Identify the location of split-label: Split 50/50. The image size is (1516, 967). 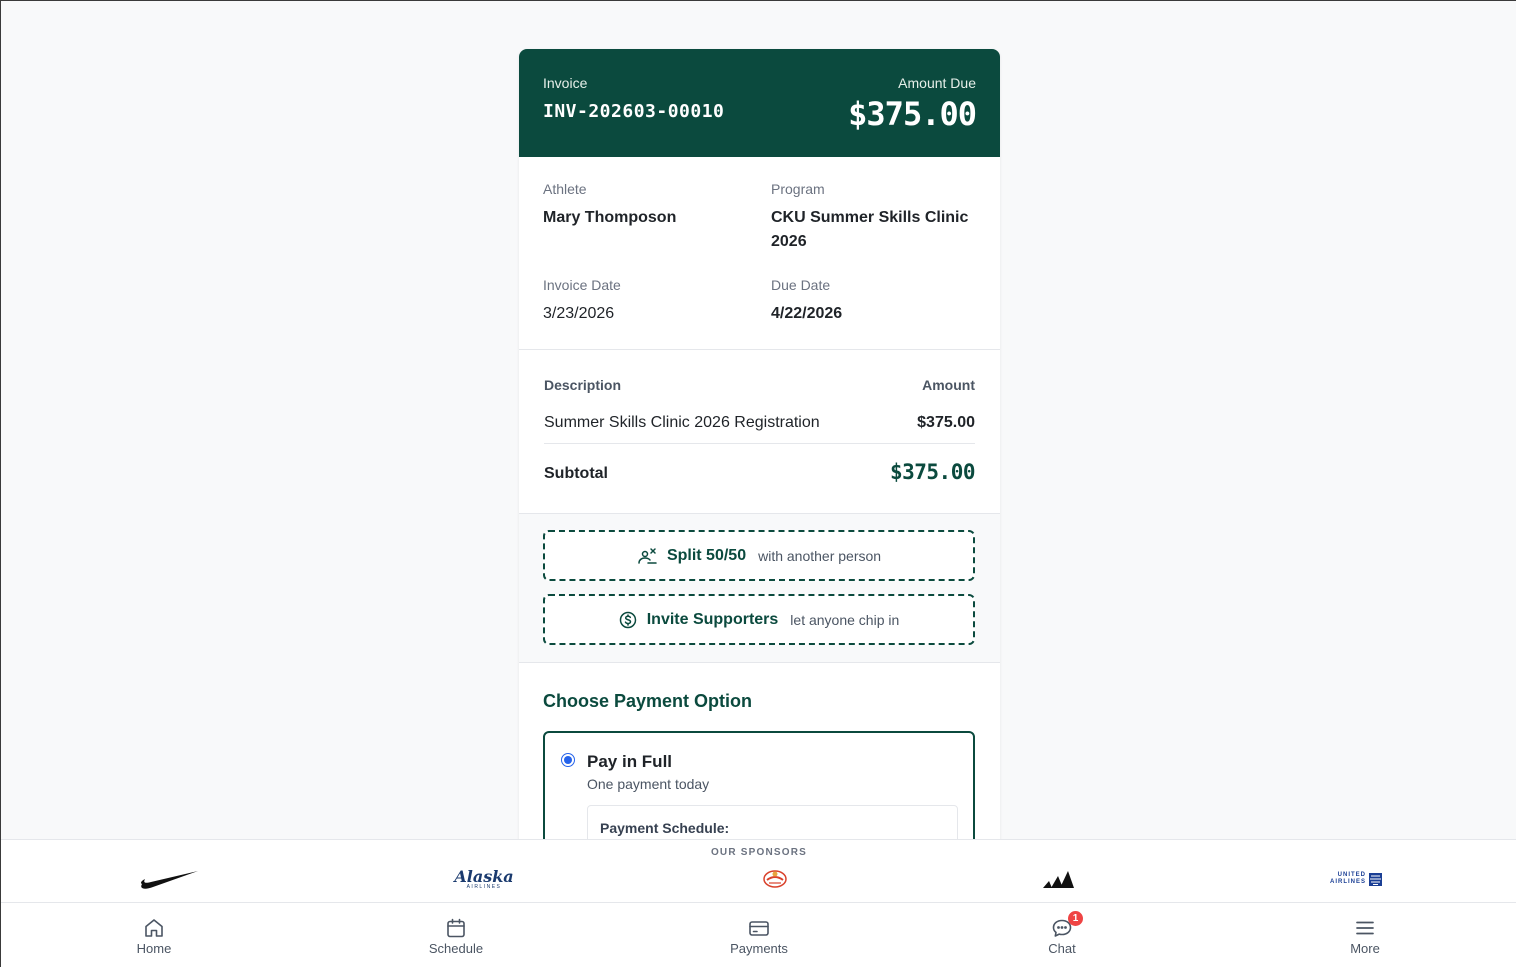
(706, 555).